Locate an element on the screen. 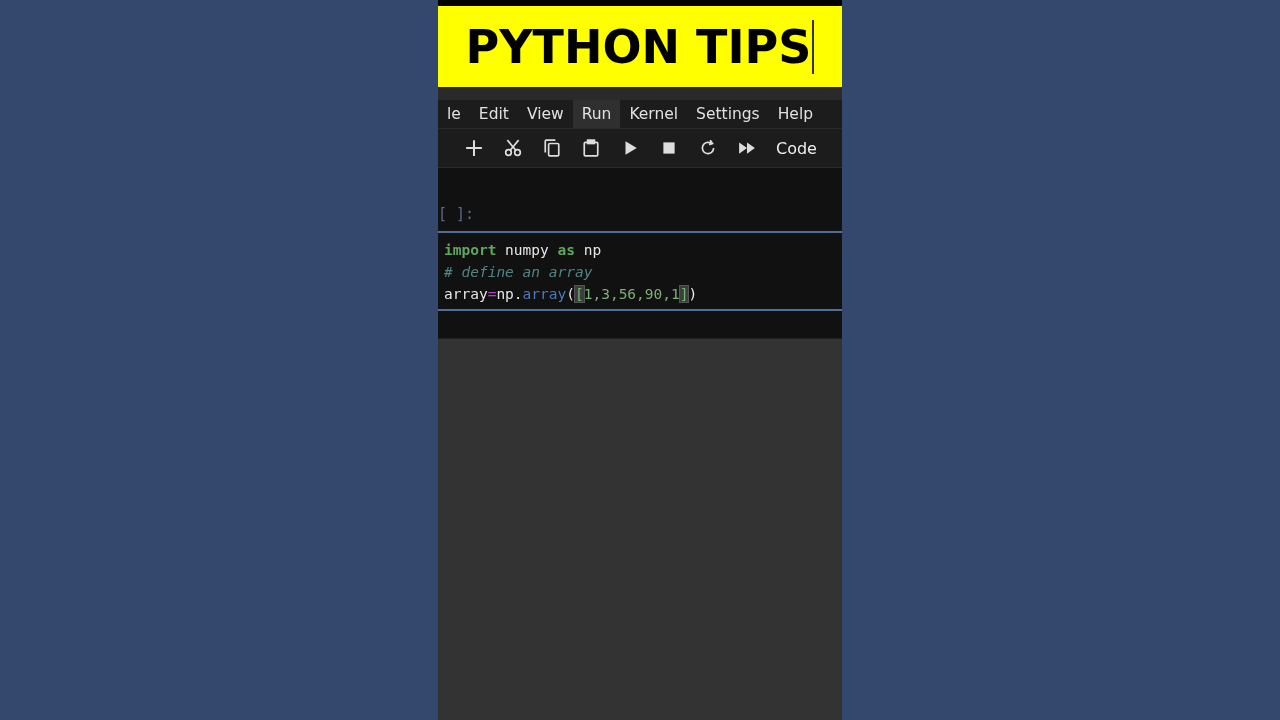 This screenshot has width=1280, height=720. code-line: import numpy as np is located at coordinates (523, 250).